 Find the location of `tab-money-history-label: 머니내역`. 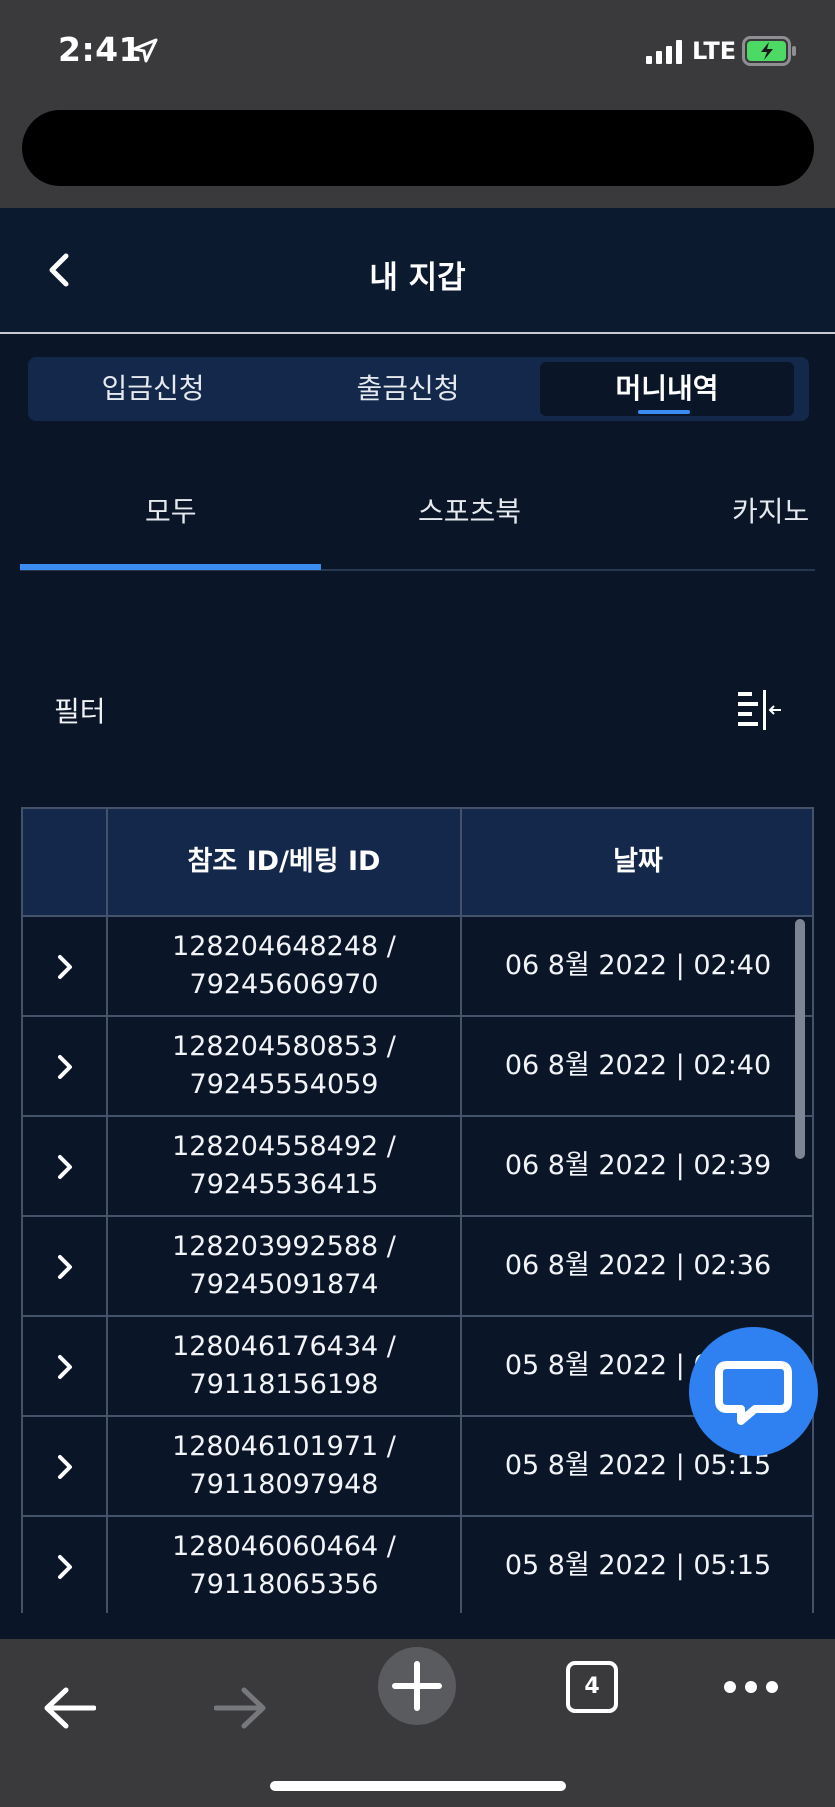

tab-money-history-label: 머니내역 is located at coordinates (667, 388).